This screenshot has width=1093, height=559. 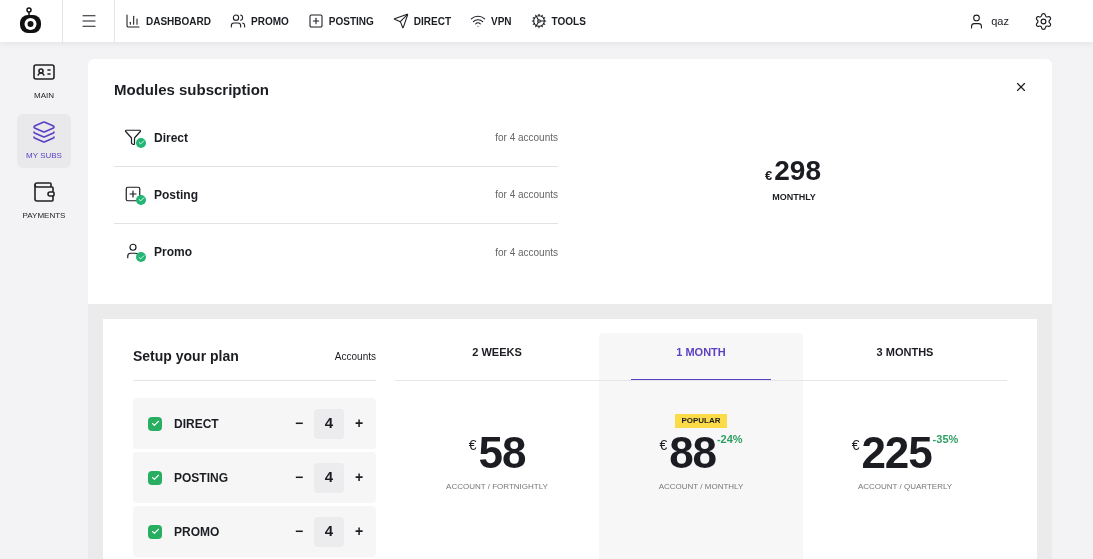 I want to click on gear-icon, so click(x=538, y=21).